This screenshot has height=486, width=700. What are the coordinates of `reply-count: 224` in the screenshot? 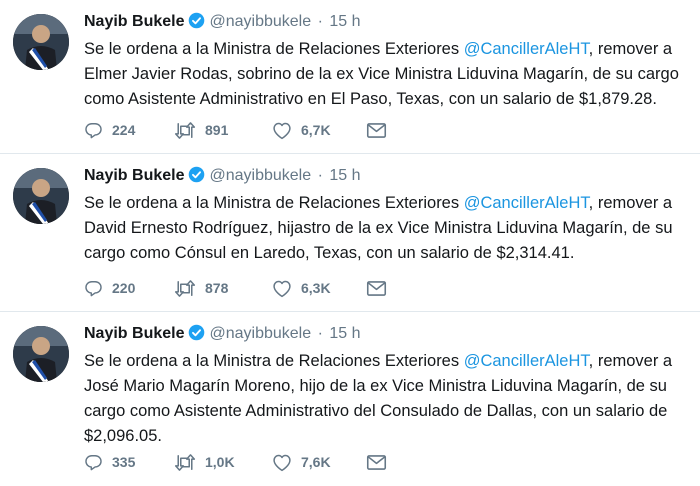 It's located at (124, 130).